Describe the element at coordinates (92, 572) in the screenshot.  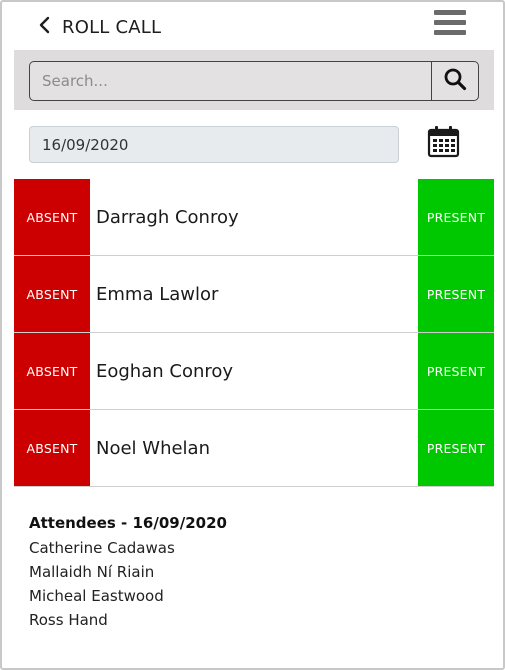
I see `attendee-item: Mallaidh Ní Riain` at that location.